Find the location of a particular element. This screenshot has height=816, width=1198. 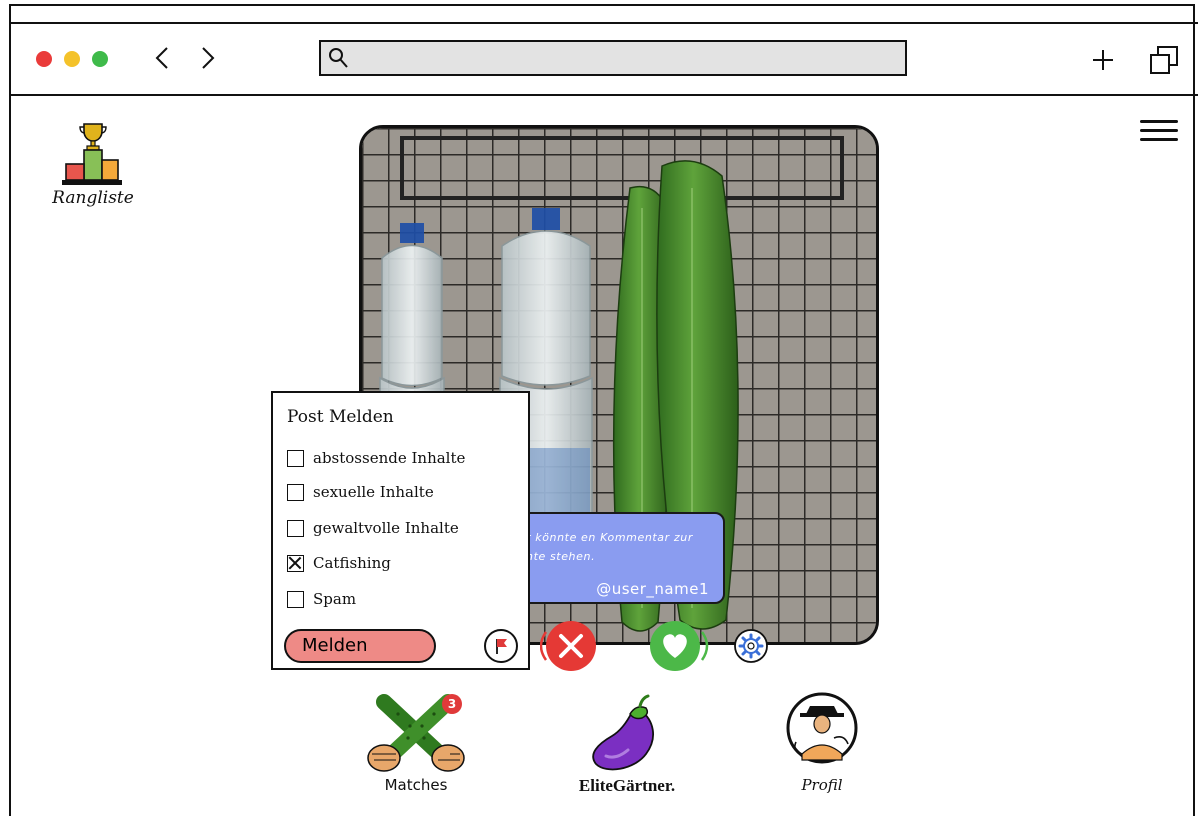

checkbox-catfishing is located at coordinates (295, 563).